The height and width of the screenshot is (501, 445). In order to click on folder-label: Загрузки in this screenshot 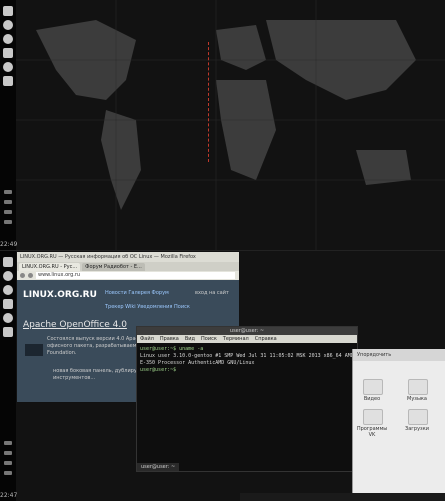, I will do `click(417, 429)`.